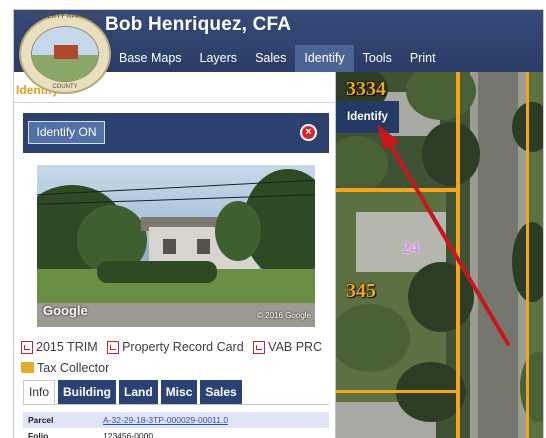  What do you see at coordinates (308, 132) in the screenshot?
I see `close-icon: ×` at bounding box center [308, 132].